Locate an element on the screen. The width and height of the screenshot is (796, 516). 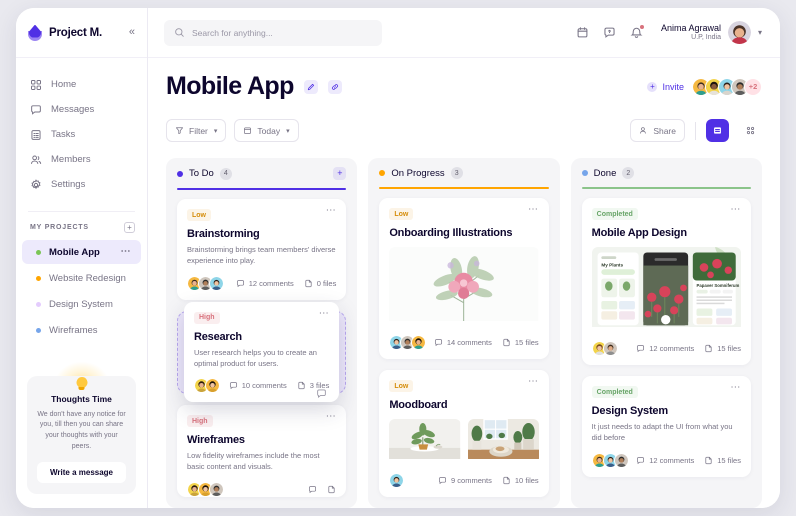
card-meta: 12 comments 0 files is located at coordinates (286, 283).